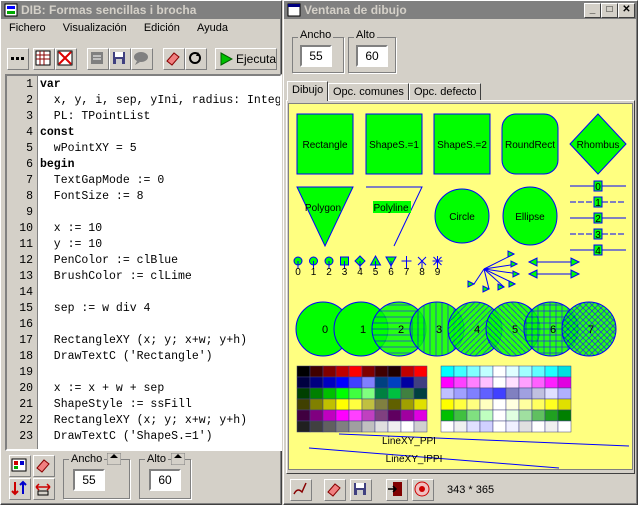 The image size is (638, 505). I want to click on line-number: 12, so click(26, 260).